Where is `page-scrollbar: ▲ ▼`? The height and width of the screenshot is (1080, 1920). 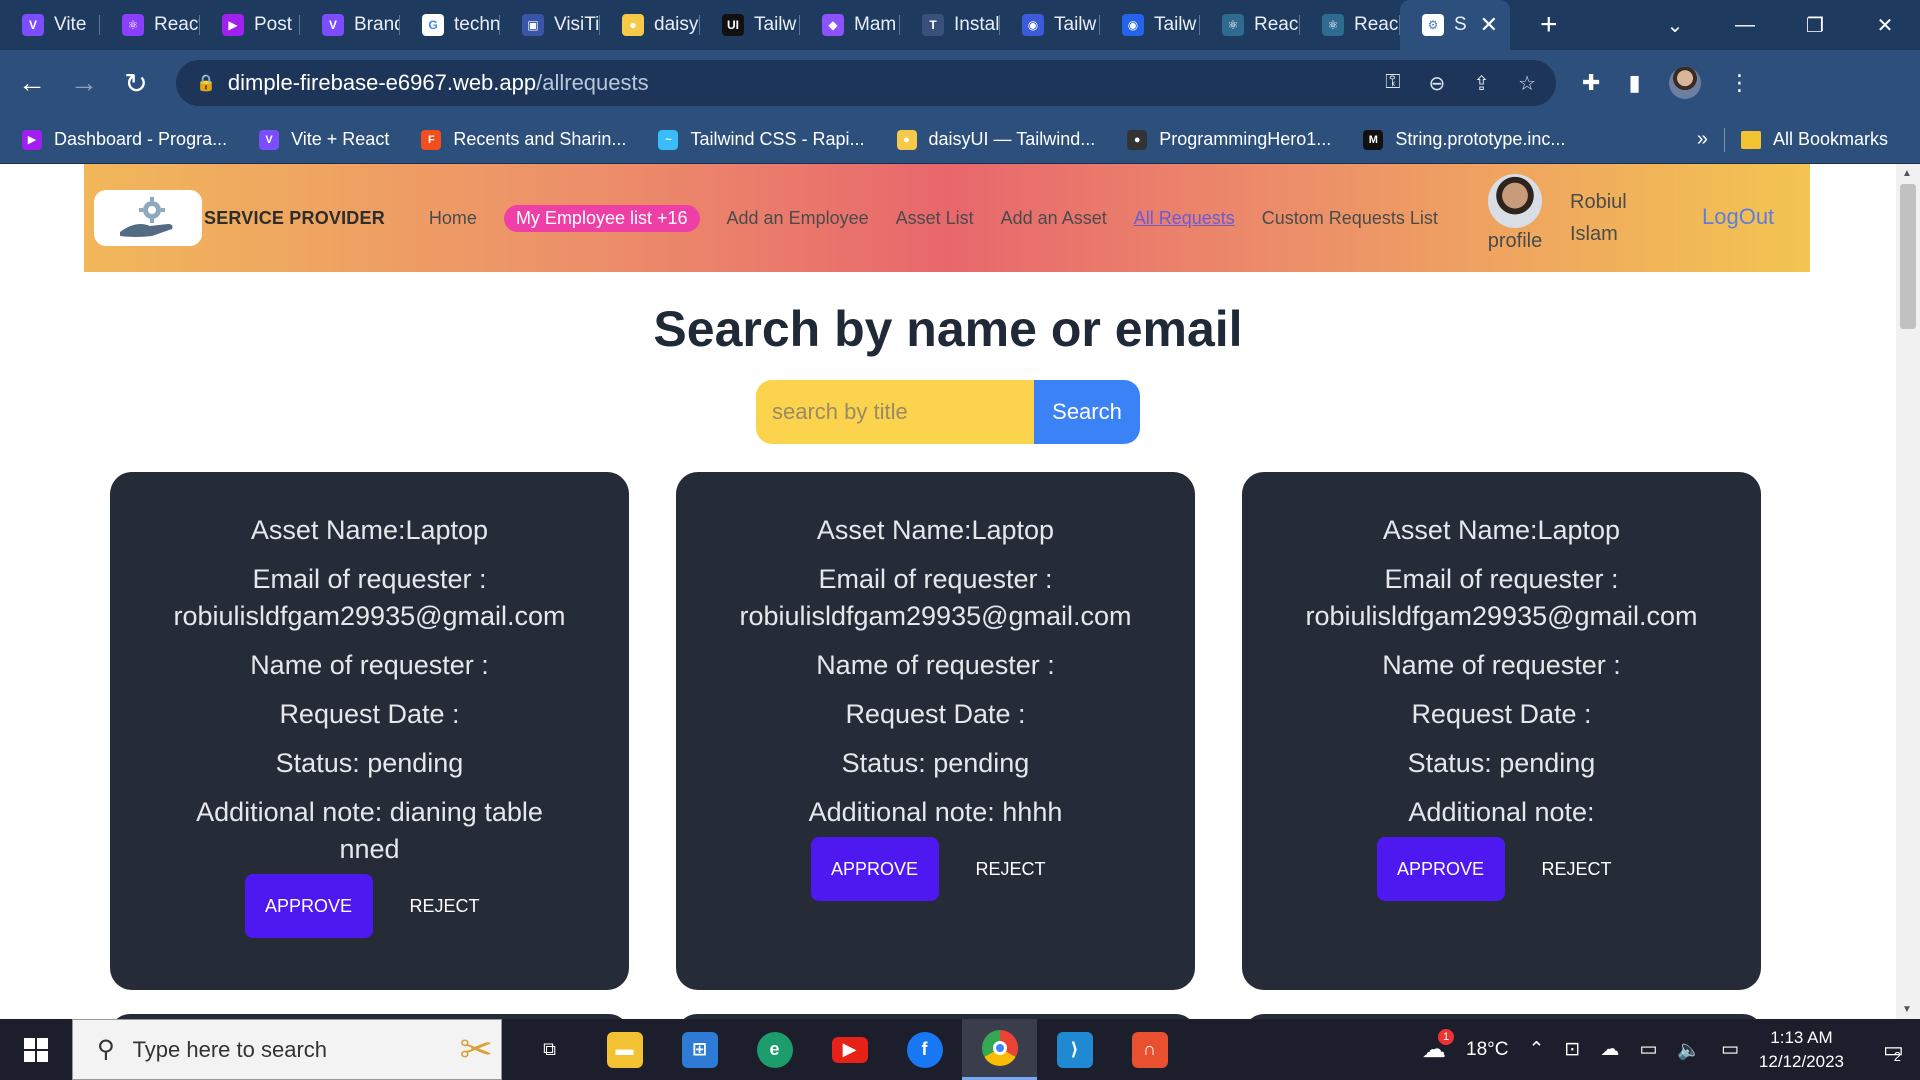 page-scrollbar: ▲ ▼ is located at coordinates (1908, 591).